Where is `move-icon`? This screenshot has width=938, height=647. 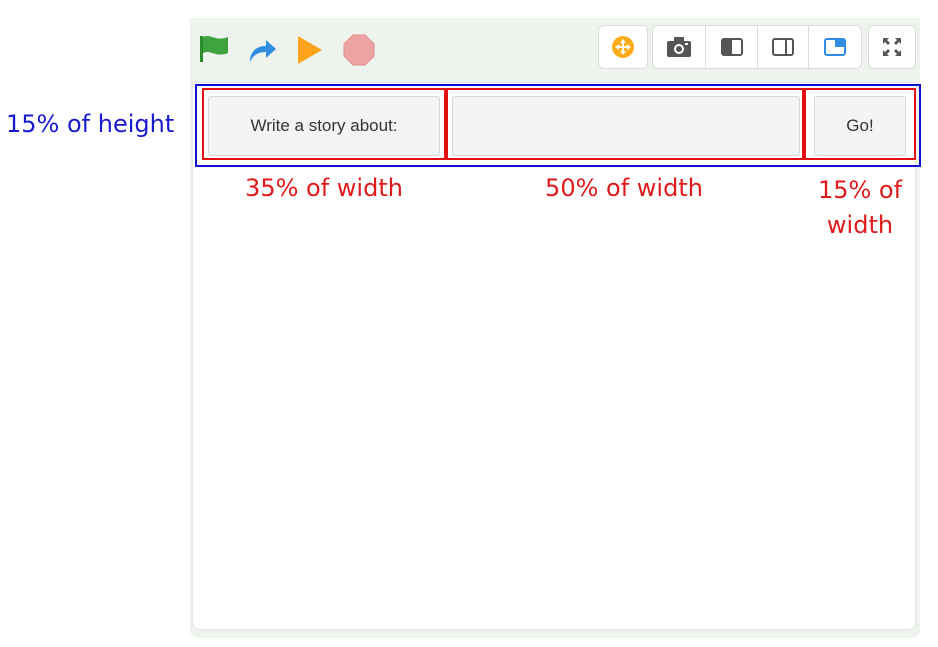
move-icon is located at coordinates (623, 47).